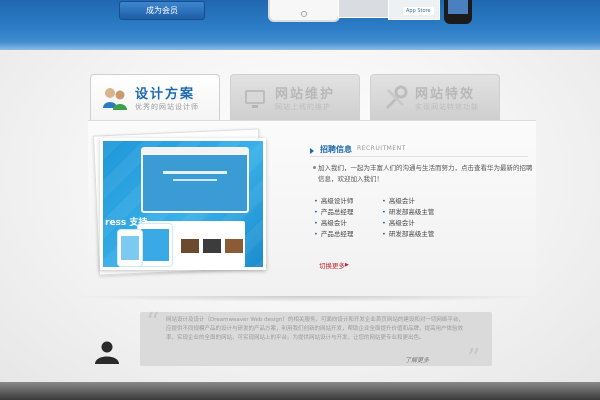 The width and height of the screenshot is (600, 400). I want to click on monitor-icon, so click(255, 99).